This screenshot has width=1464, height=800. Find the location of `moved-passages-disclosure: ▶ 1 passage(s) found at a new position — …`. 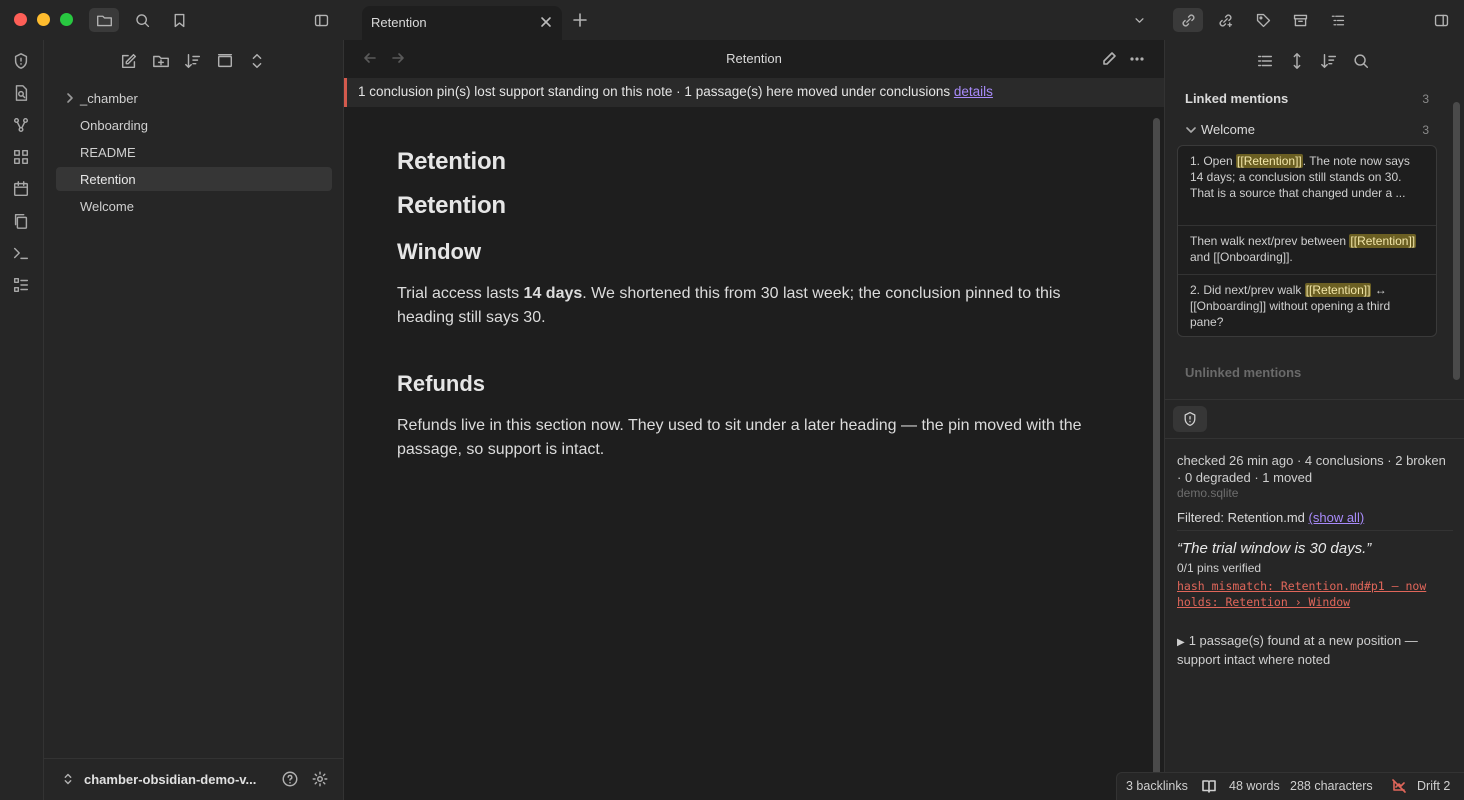

moved-passages-disclosure: ▶ 1 passage(s) found at a new position — … is located at coordinates (1314, 650).